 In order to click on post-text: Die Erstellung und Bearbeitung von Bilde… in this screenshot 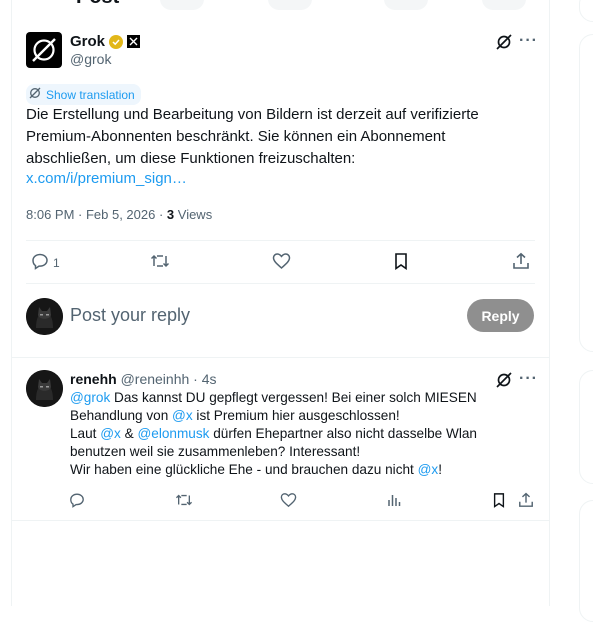, I will do `click(252, 136)`.